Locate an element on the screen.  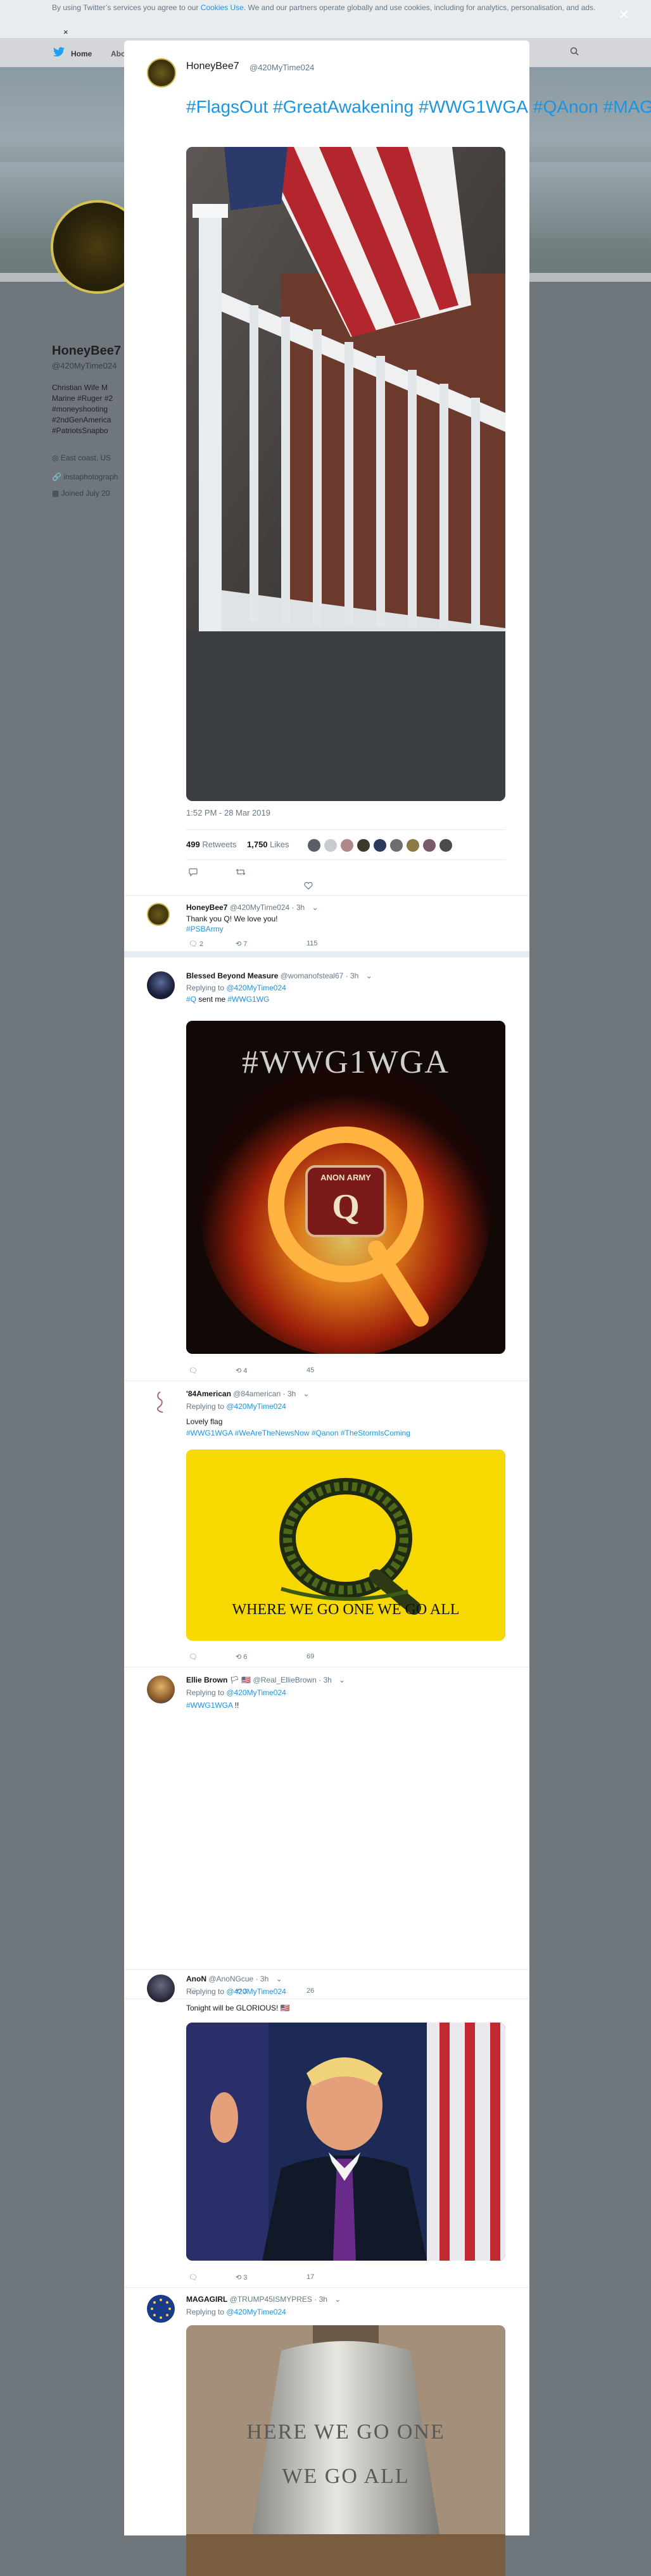
reply-author-handle: @TRUMP45ISMYPRES is located at coordinates (271, 2299).